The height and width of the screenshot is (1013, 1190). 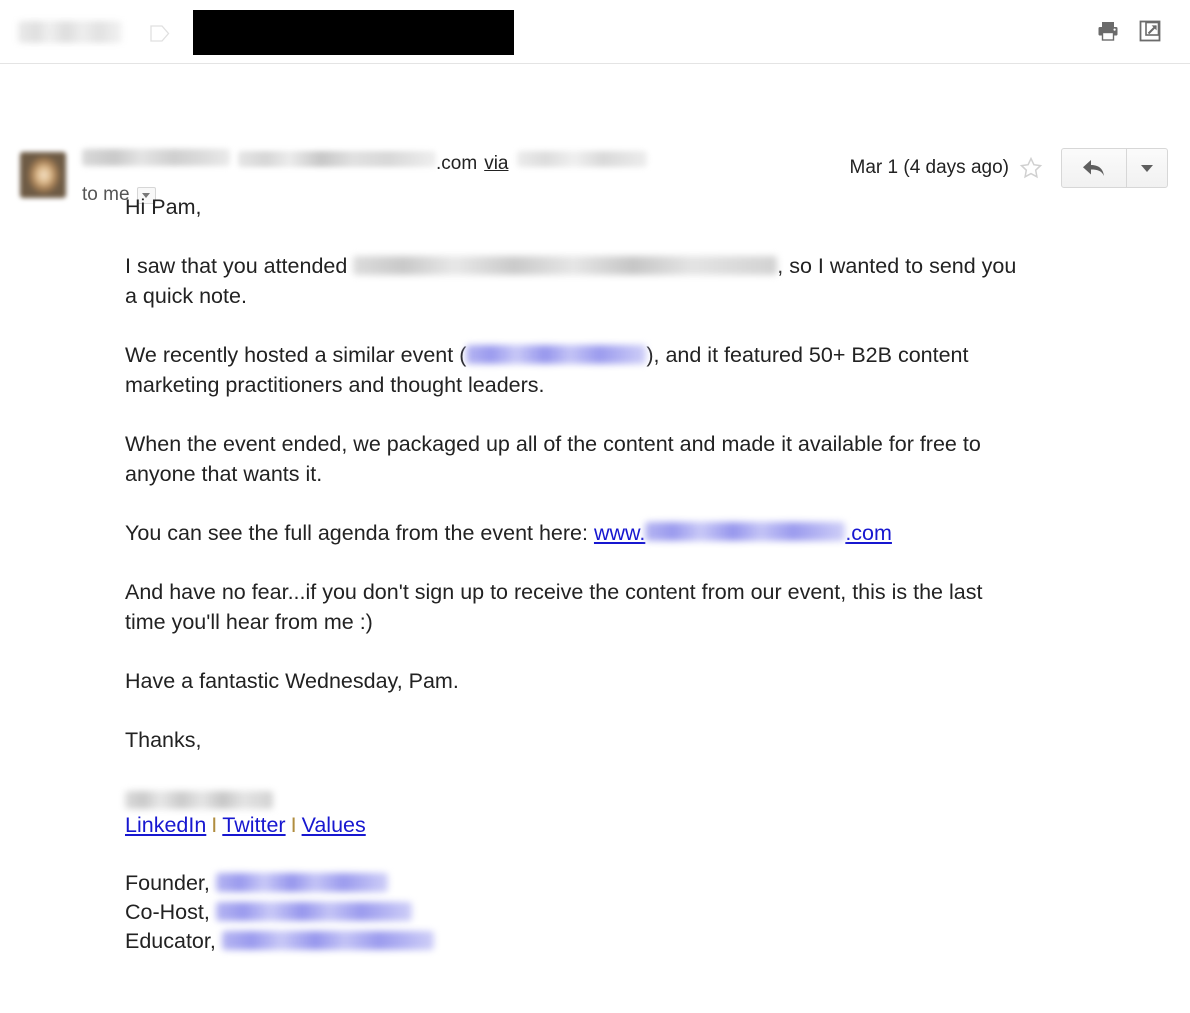 What do you see at coordinates (1150, 31) in the screenshot?
I see `open-in-new-window-icon` at bounding box center [1150, 31].